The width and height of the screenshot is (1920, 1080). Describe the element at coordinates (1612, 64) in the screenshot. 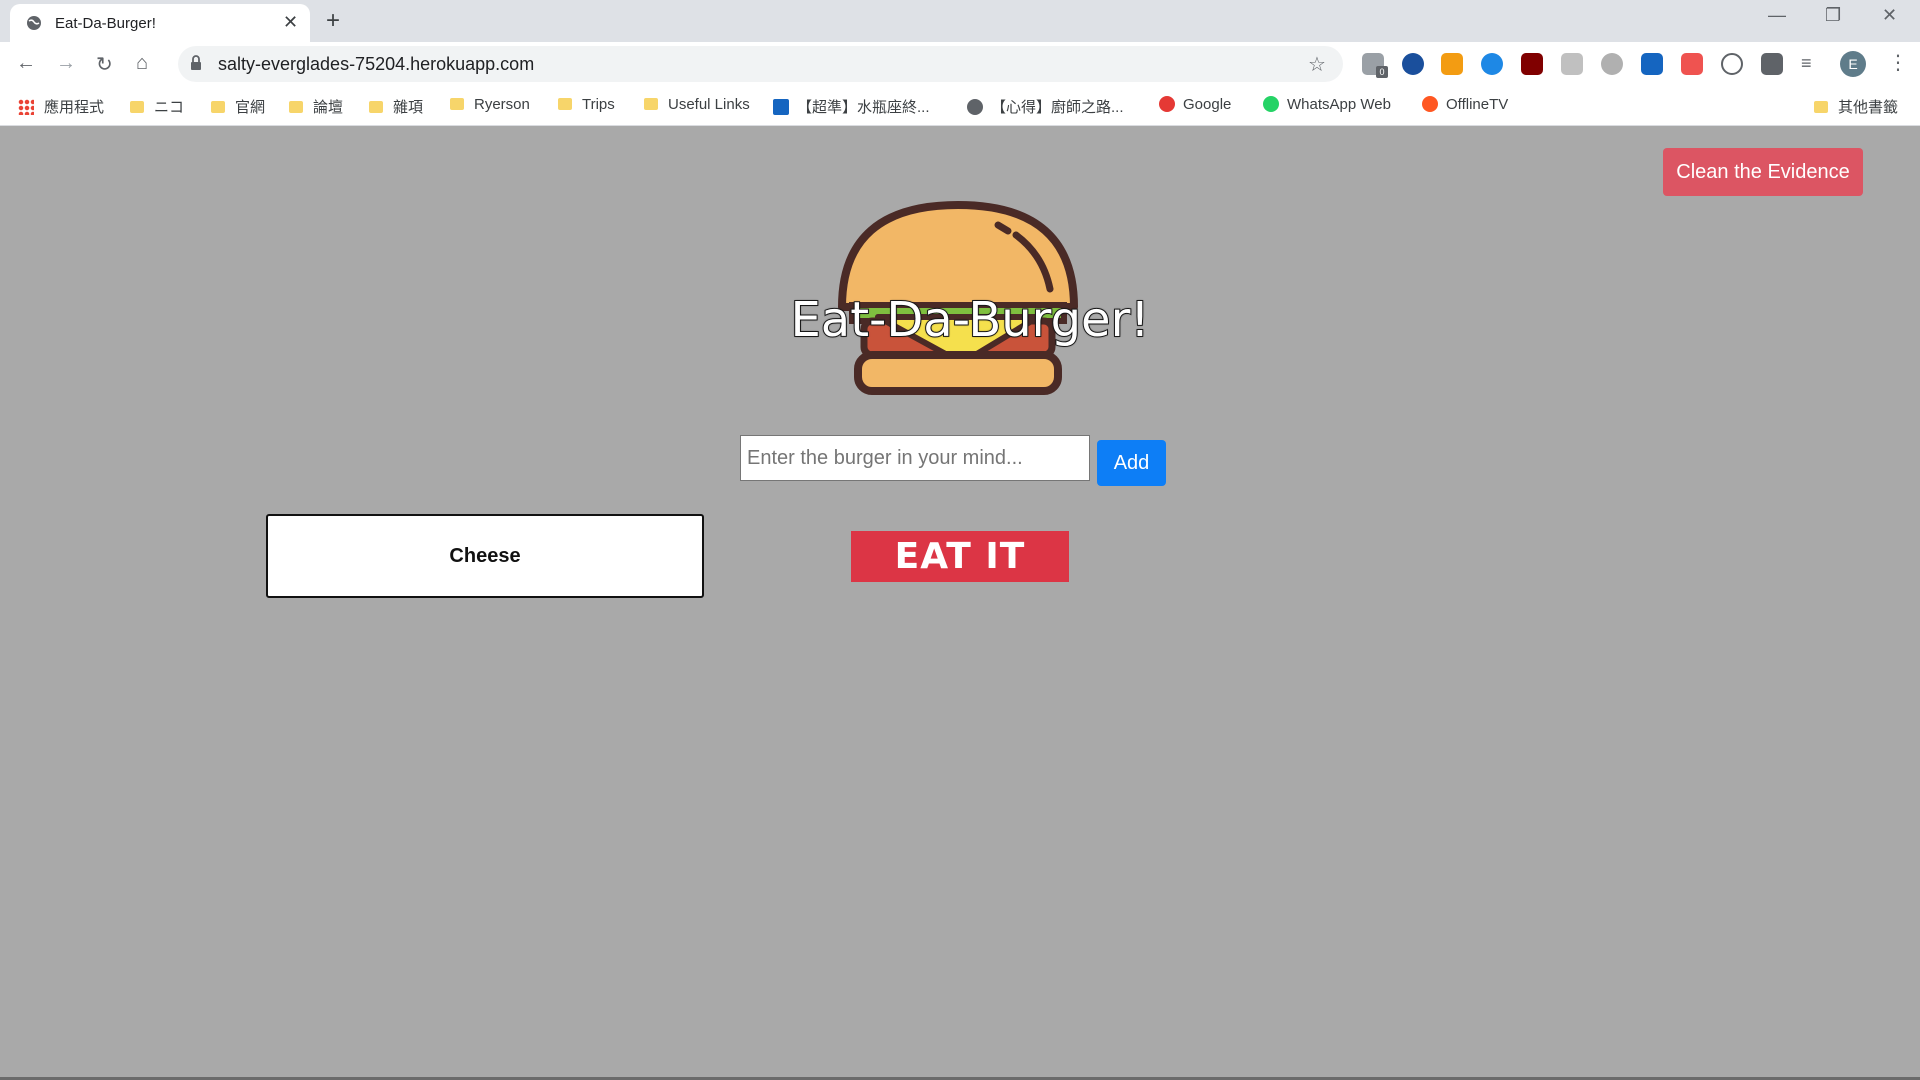

I see `extension-link-icon` at that location.